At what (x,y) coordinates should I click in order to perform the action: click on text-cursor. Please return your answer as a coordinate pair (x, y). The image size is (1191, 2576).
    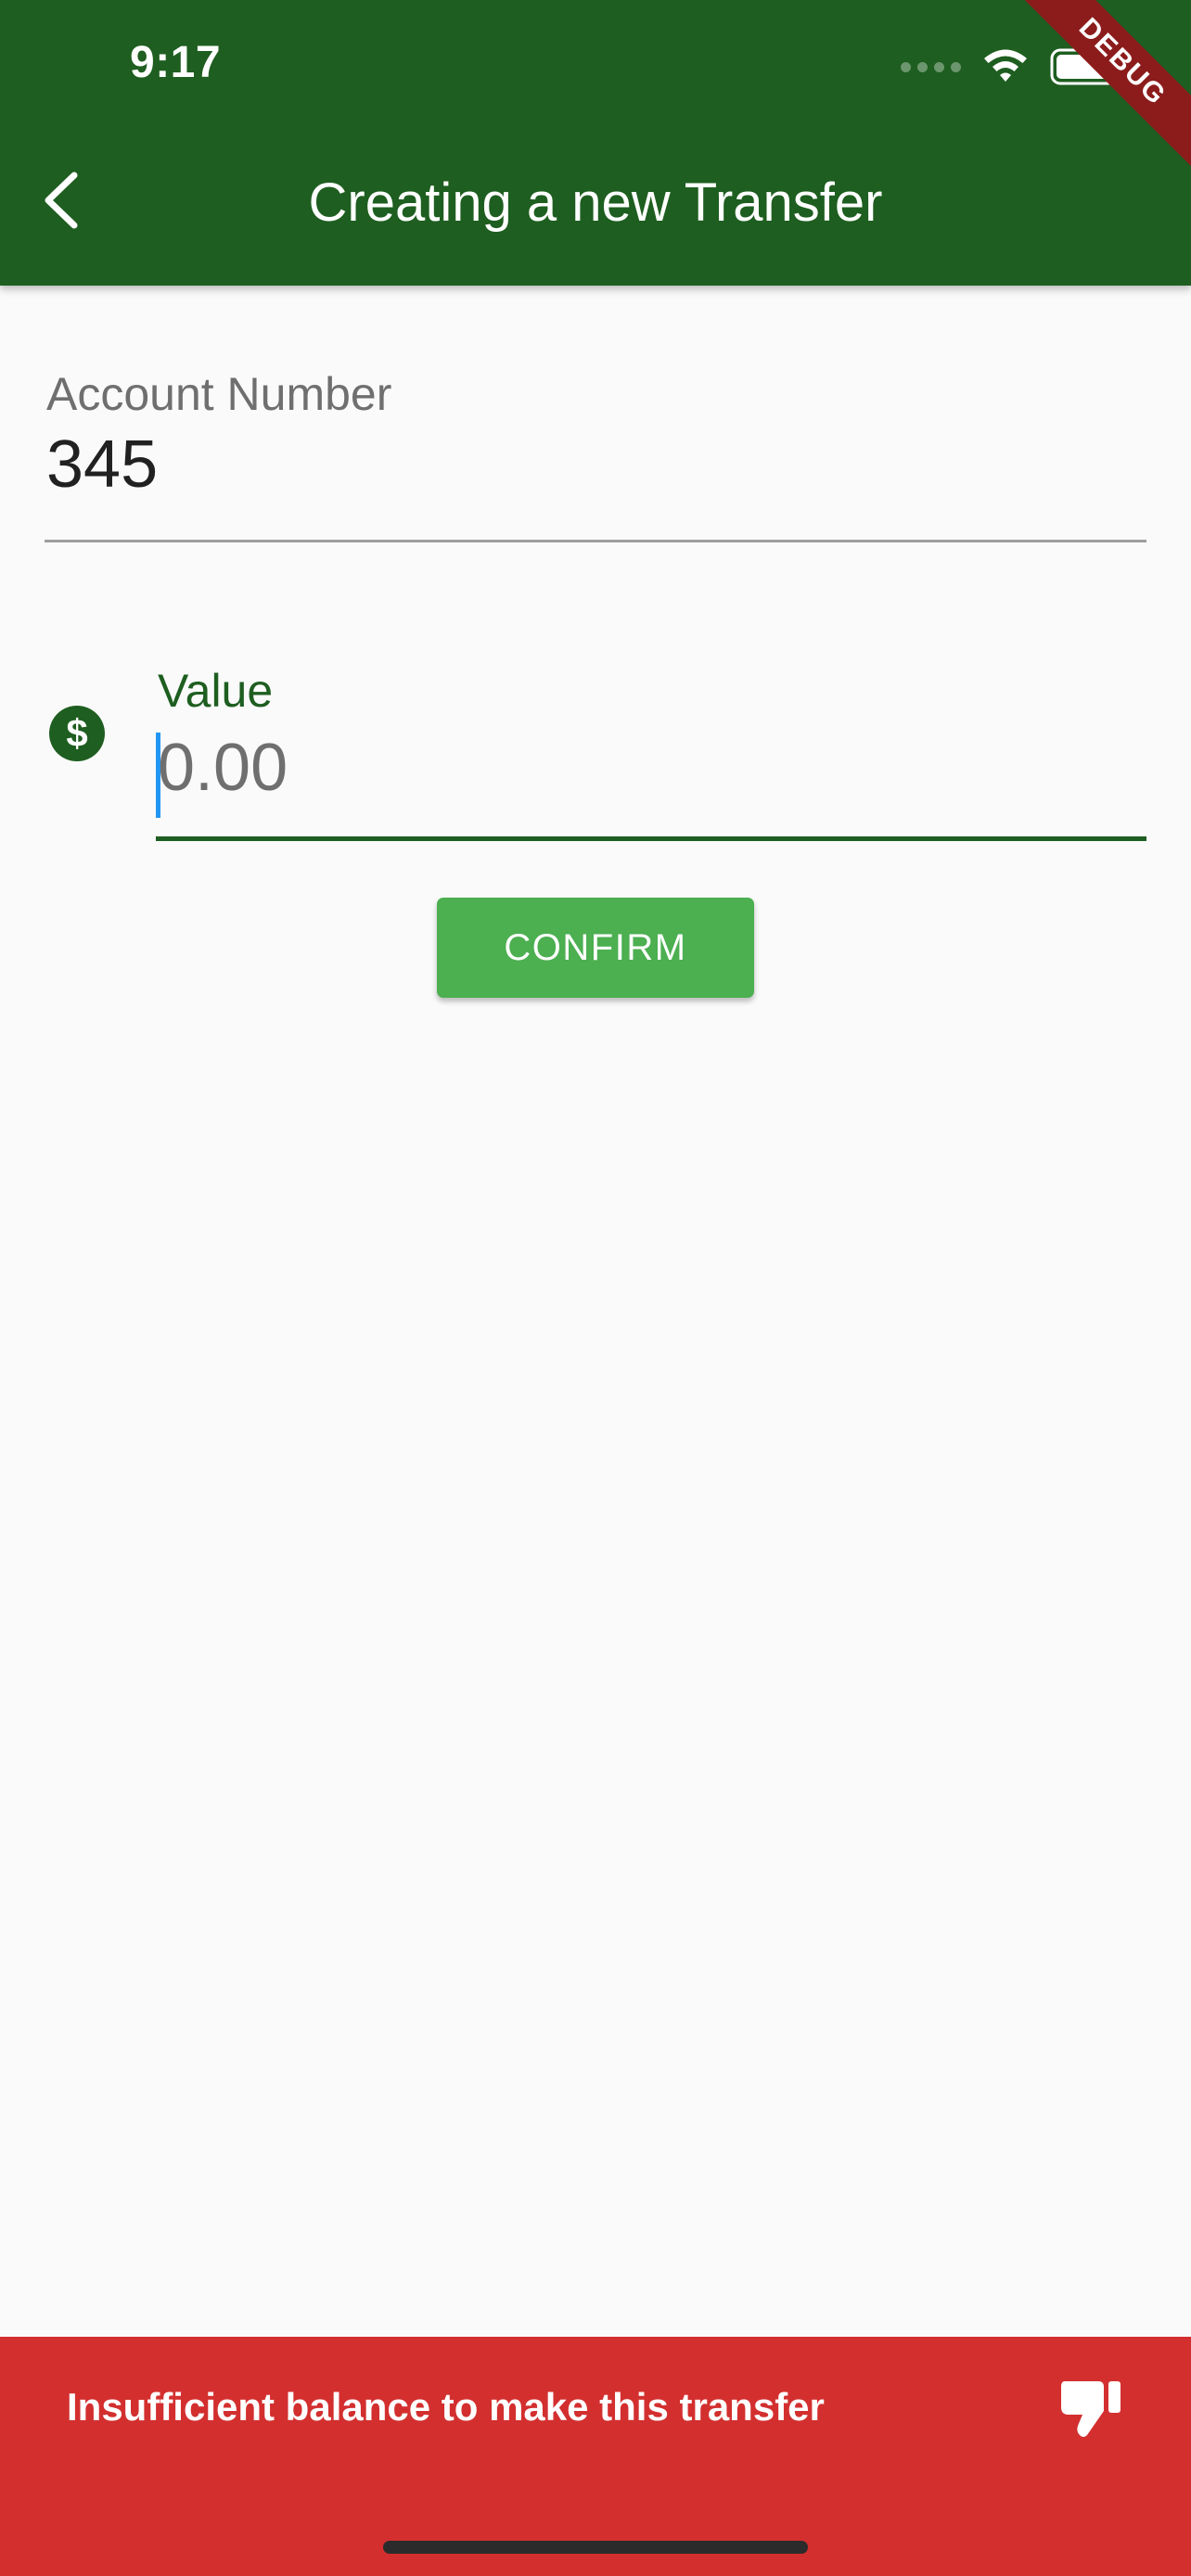
    Looking at the image, I should click on (158, 776).